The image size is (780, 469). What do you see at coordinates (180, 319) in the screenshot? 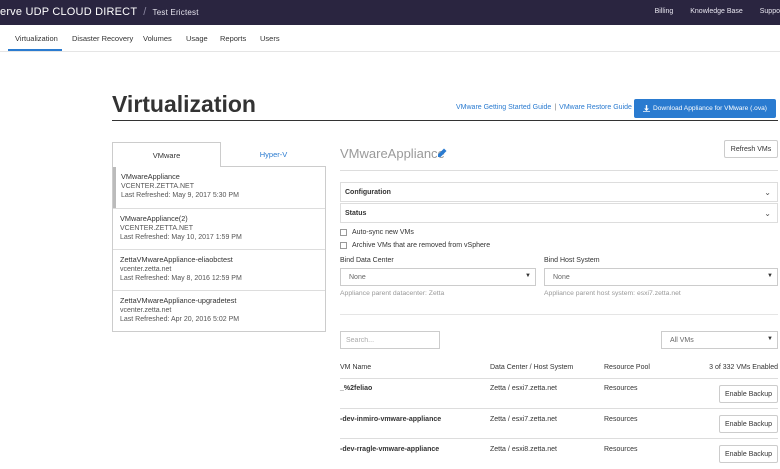
I see `appliance-refreshed: Last Refreshed: Apr 20, 2016 5:02 PM` at bounding box center [180, 319].